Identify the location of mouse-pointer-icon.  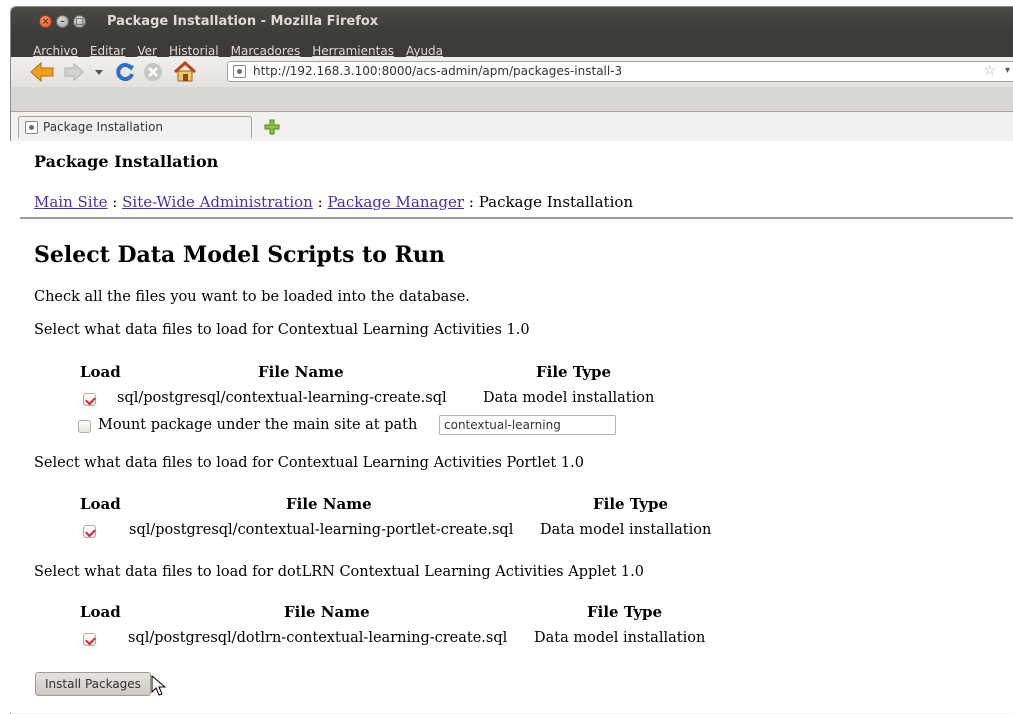
(159, 685).